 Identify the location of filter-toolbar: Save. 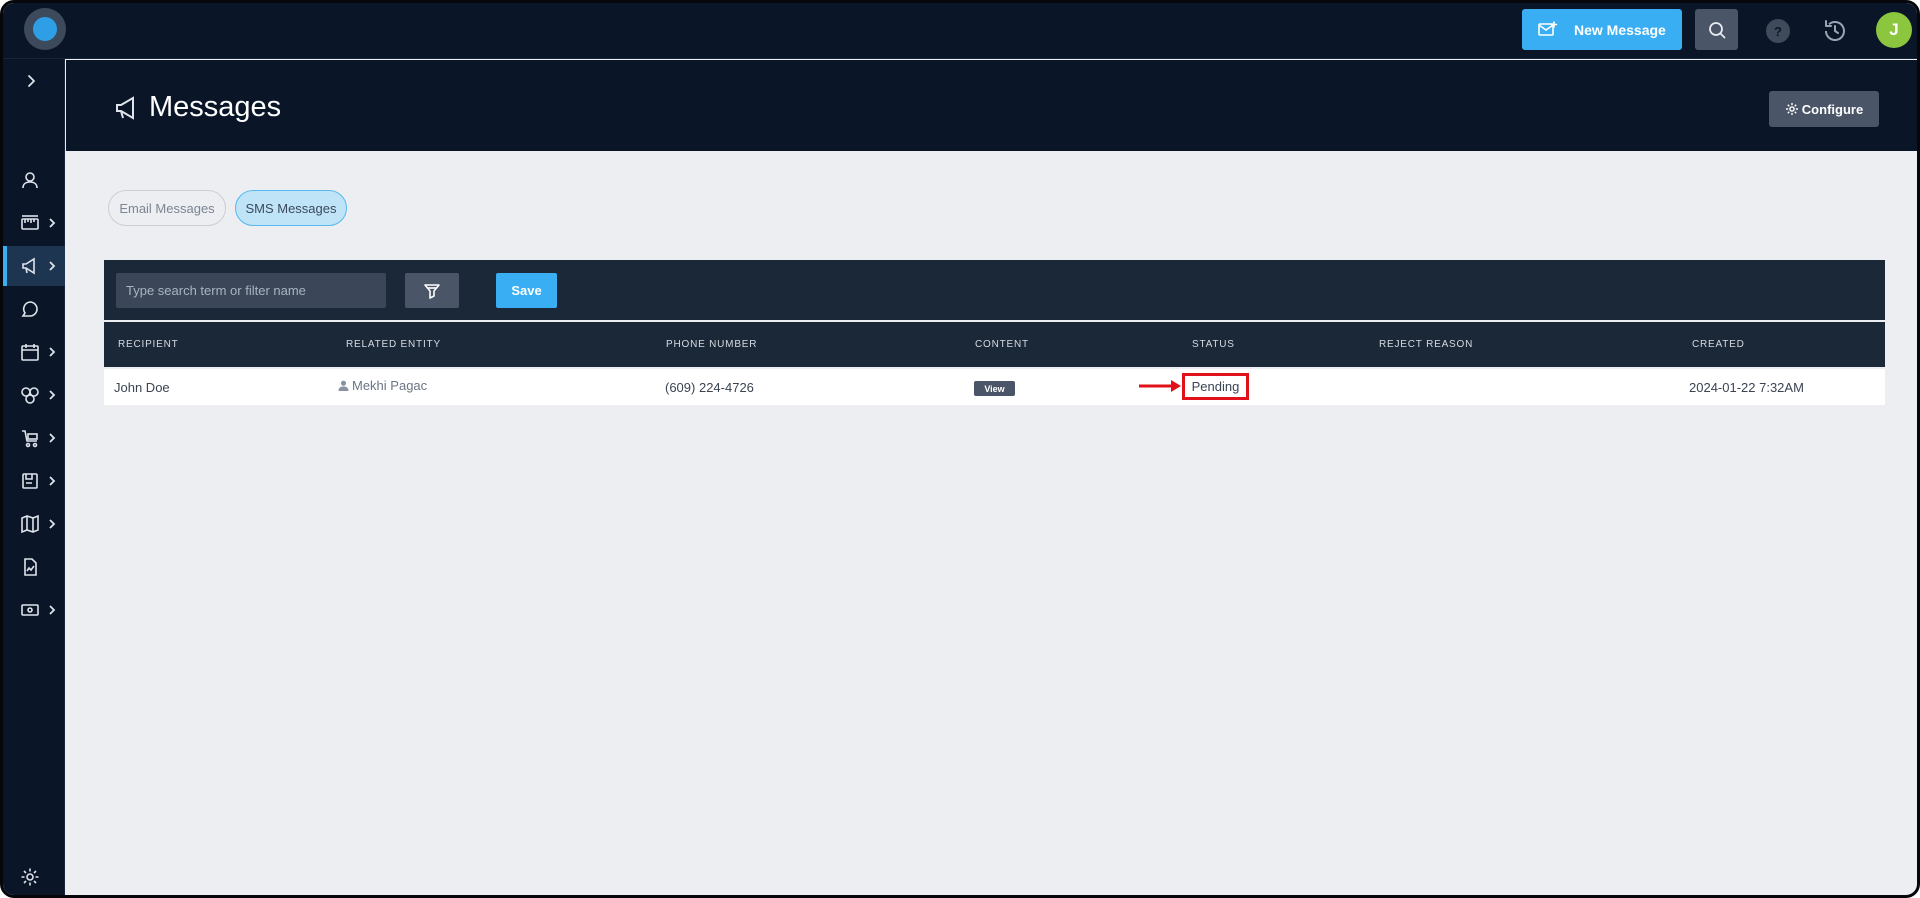
(994, 290).